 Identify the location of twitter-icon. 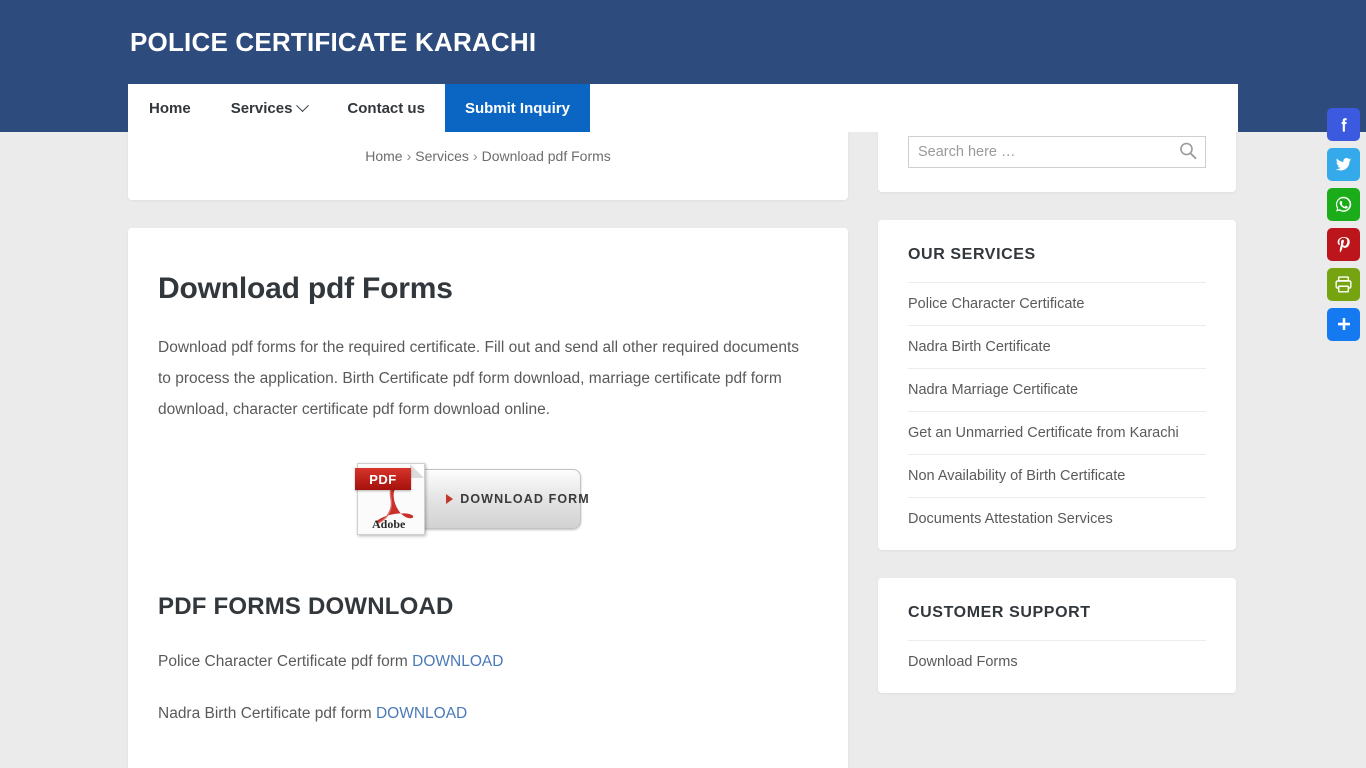
(1343, 164).